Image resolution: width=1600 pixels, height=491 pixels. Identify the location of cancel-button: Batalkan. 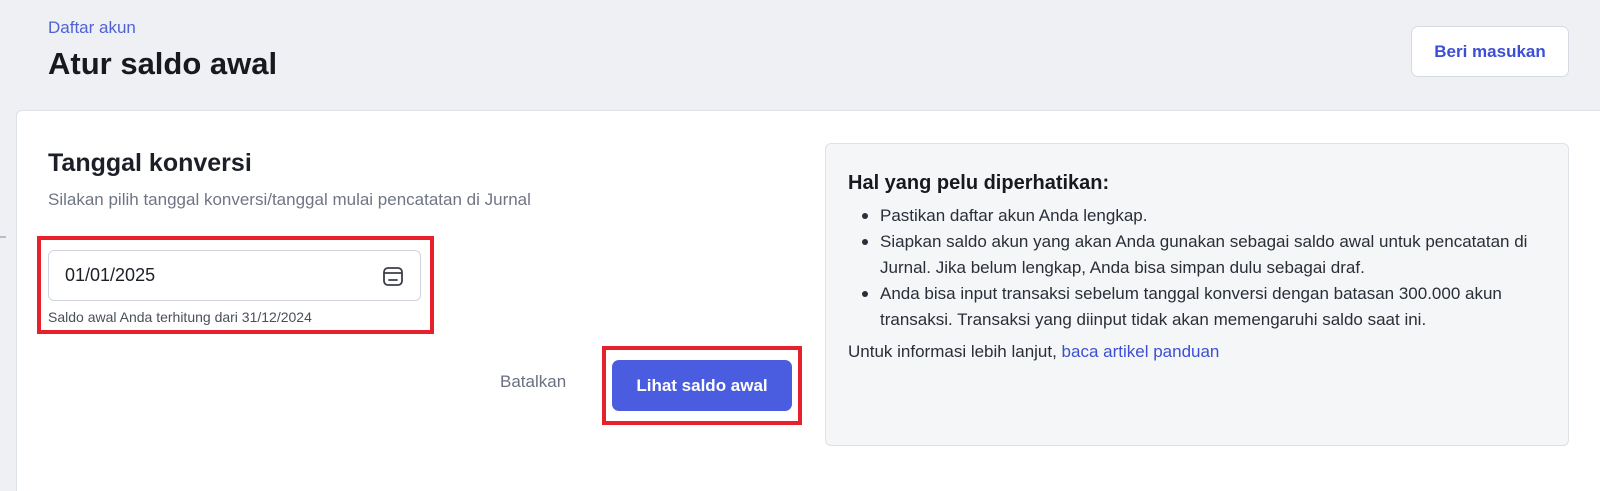
(533, 382).